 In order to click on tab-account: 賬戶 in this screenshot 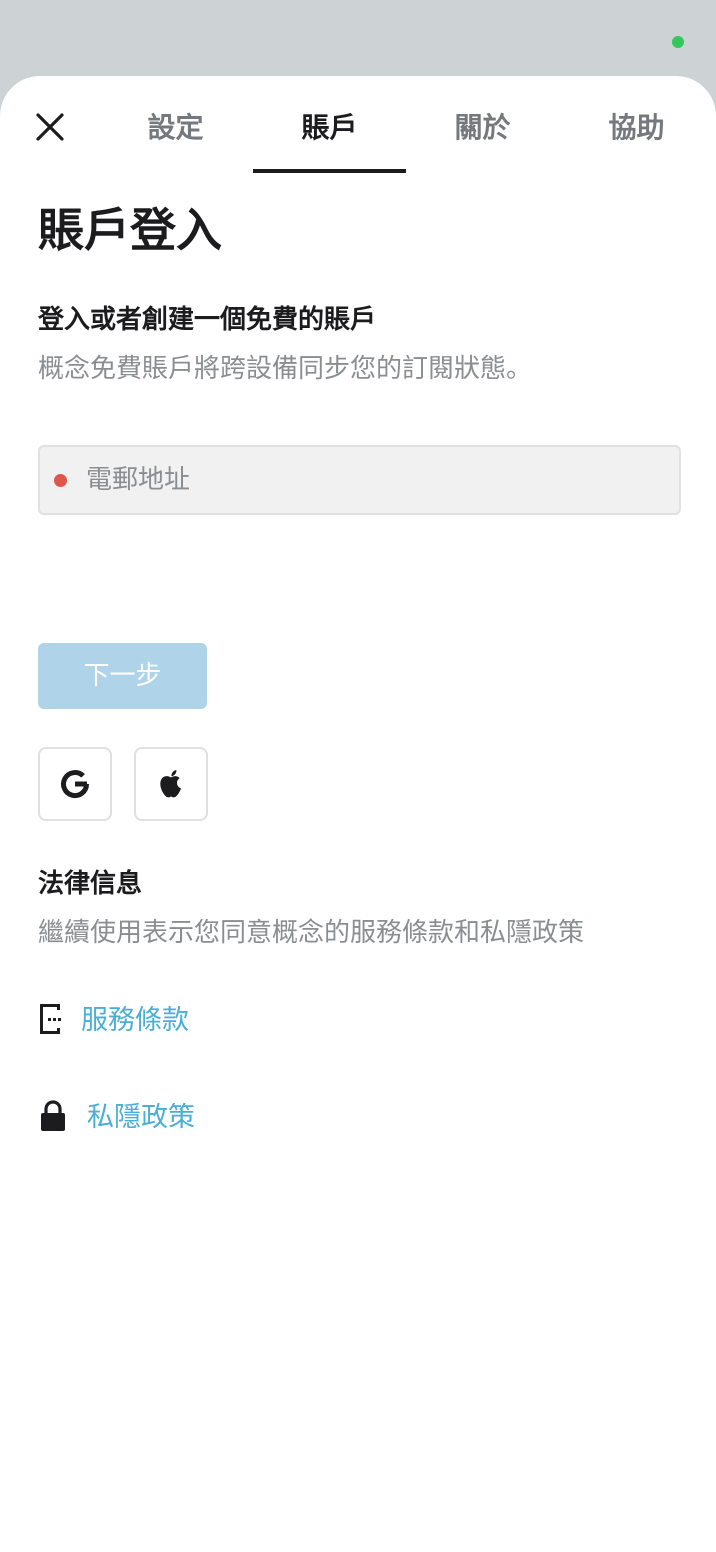, I will do `click(329, 139)`.